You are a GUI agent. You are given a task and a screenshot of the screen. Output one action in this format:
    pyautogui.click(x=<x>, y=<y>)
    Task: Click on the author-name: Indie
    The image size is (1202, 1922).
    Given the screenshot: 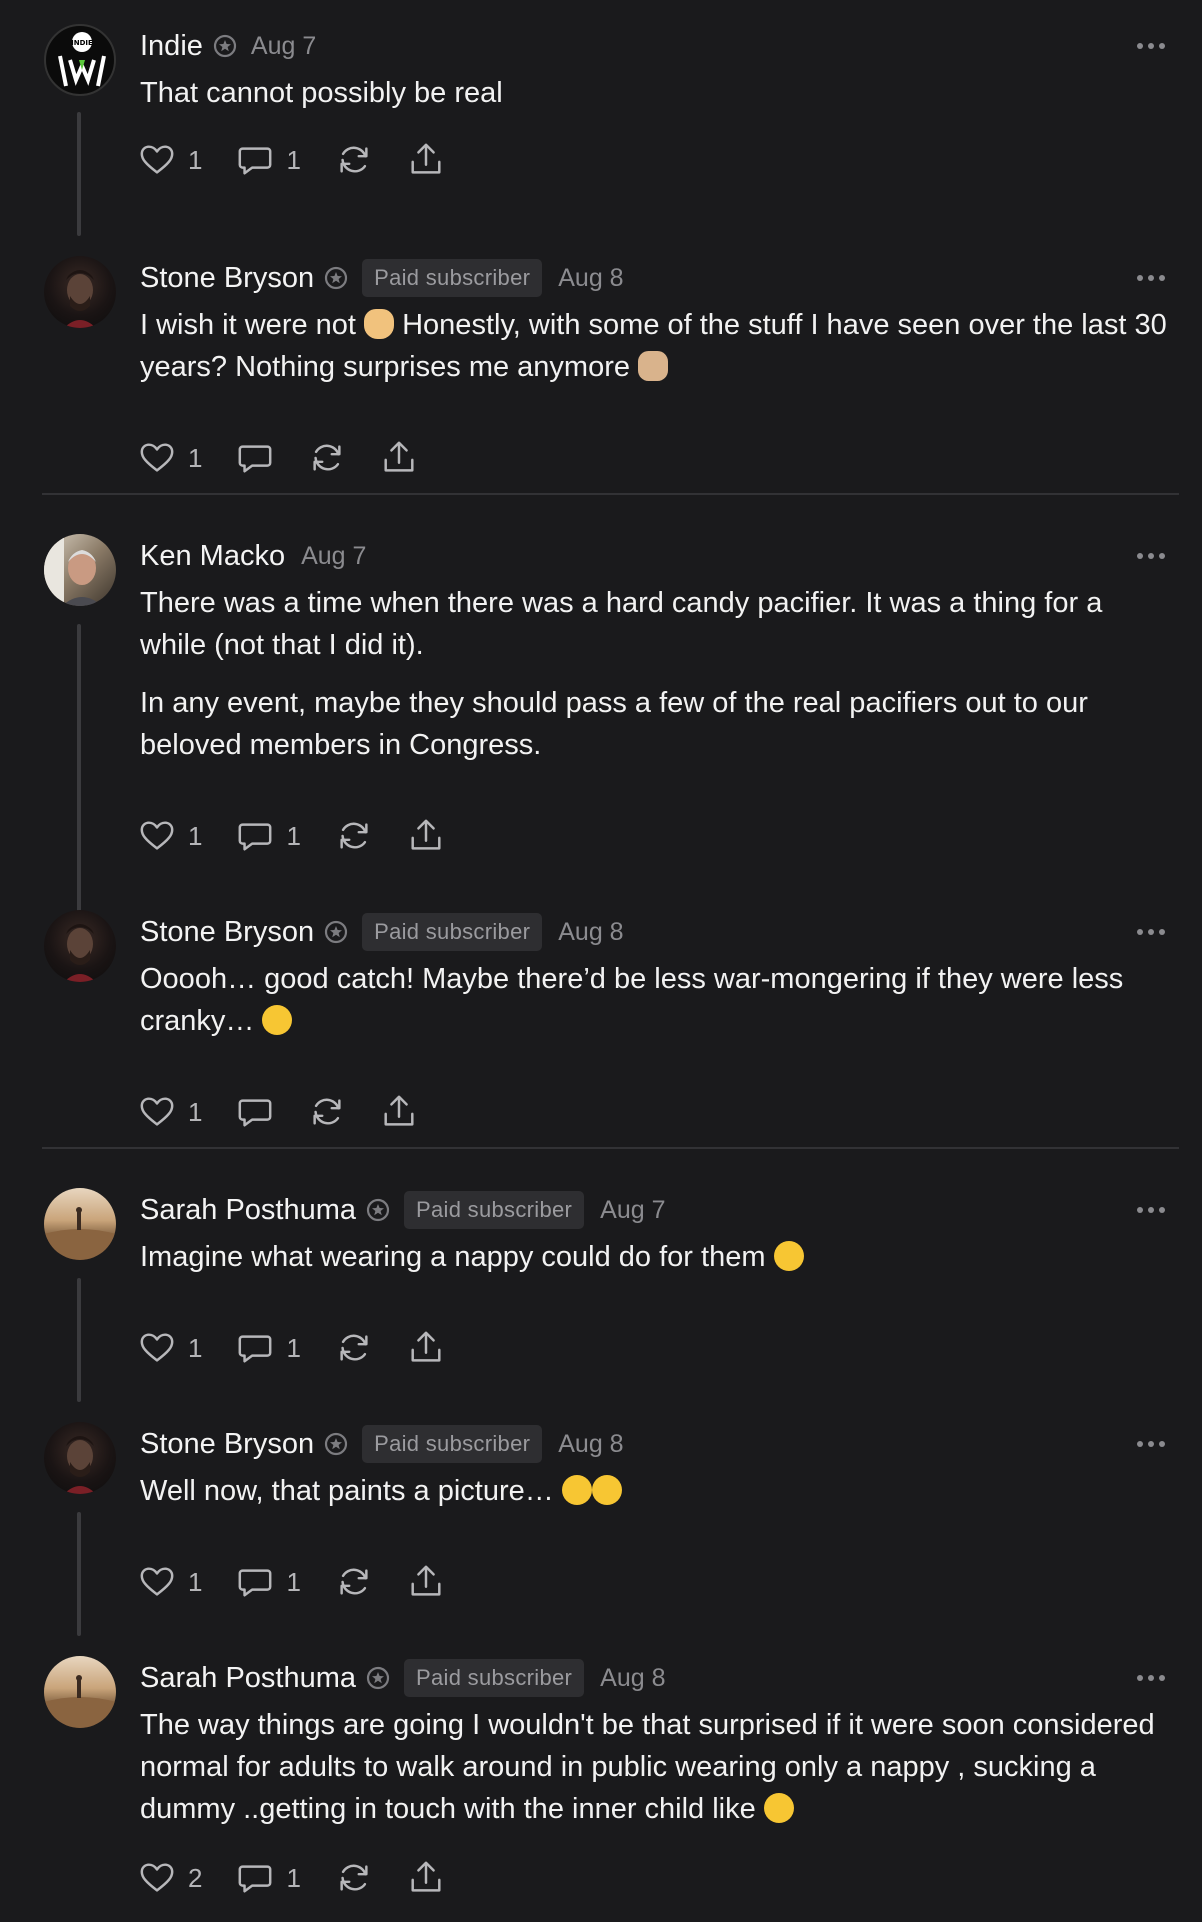 What is the action you would take?
    pyautogui.click(x=171, y=46)
    